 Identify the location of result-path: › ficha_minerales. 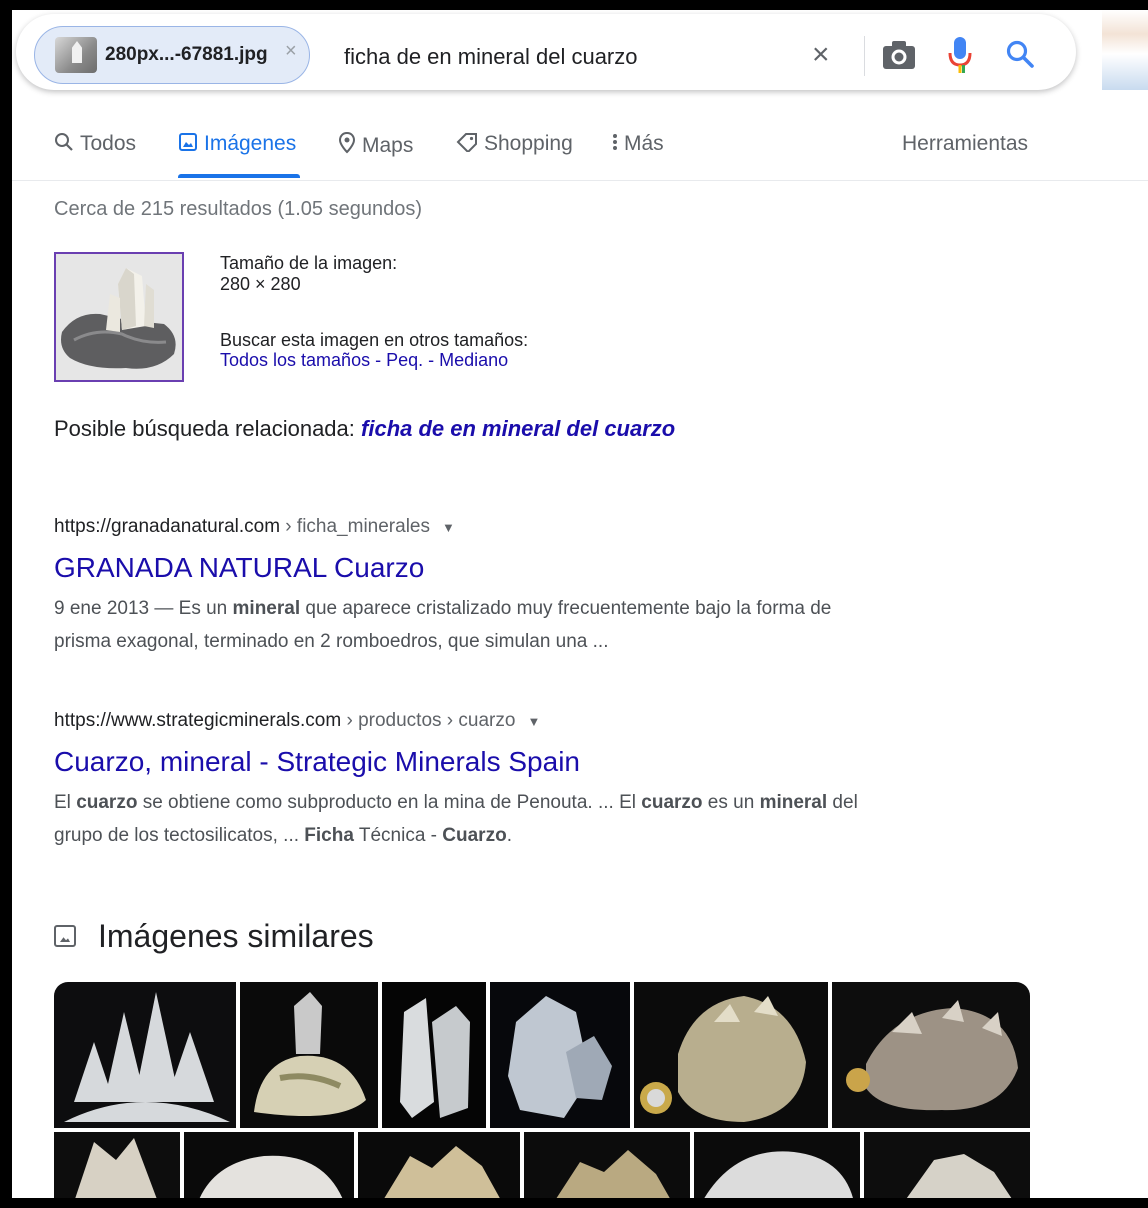
(355, 526).